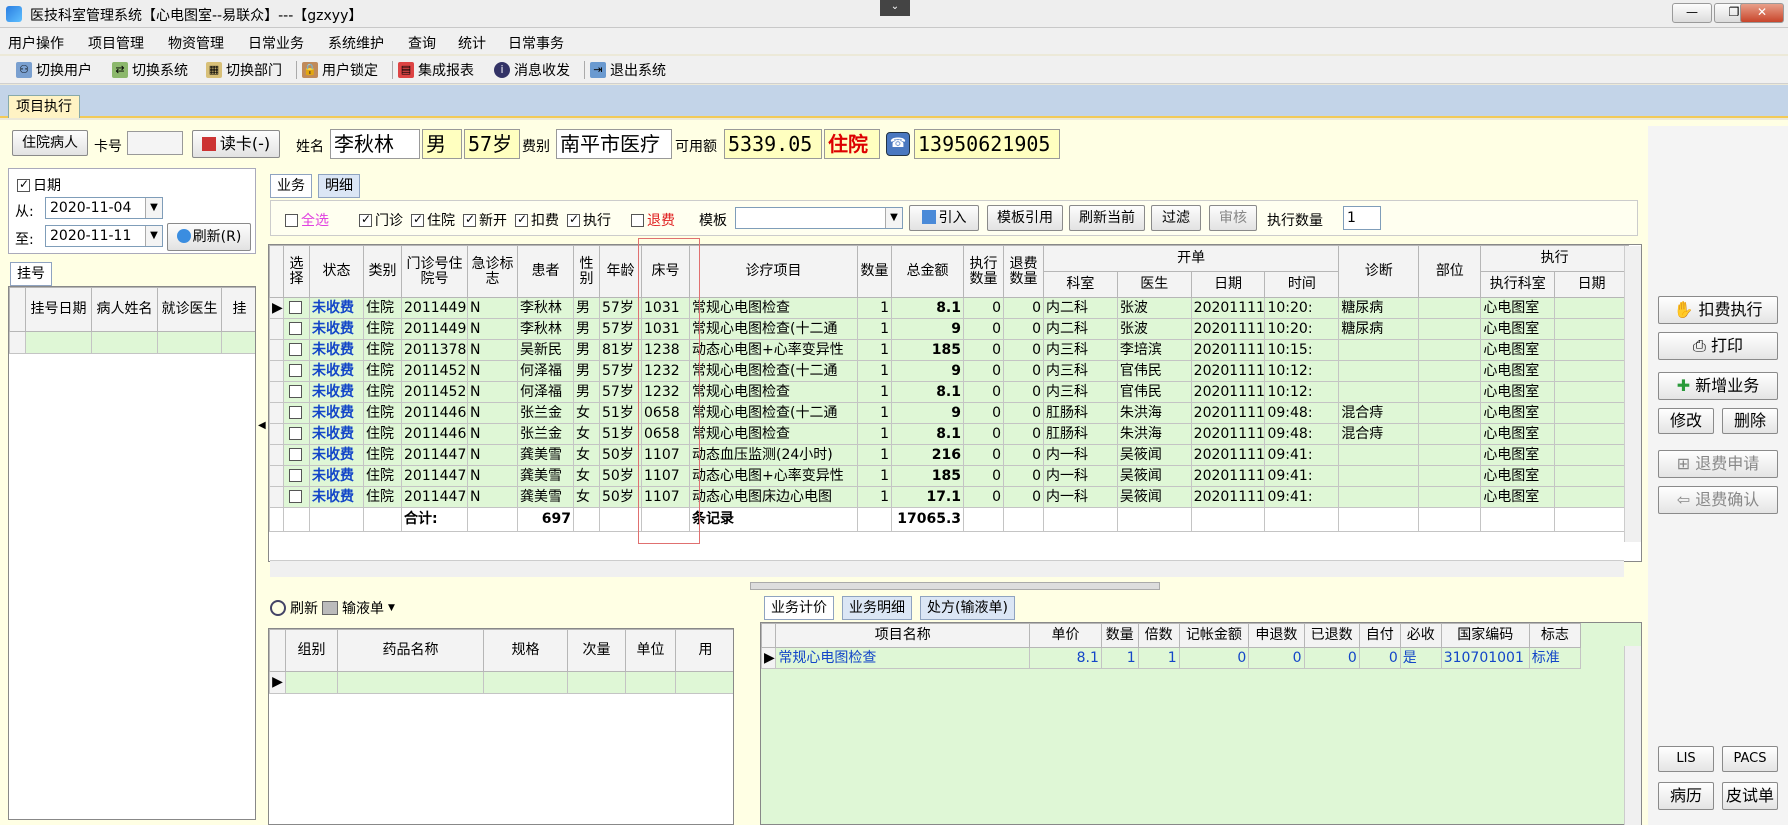  I want to click on col-self-pay: 自付, so click(1379, 635).